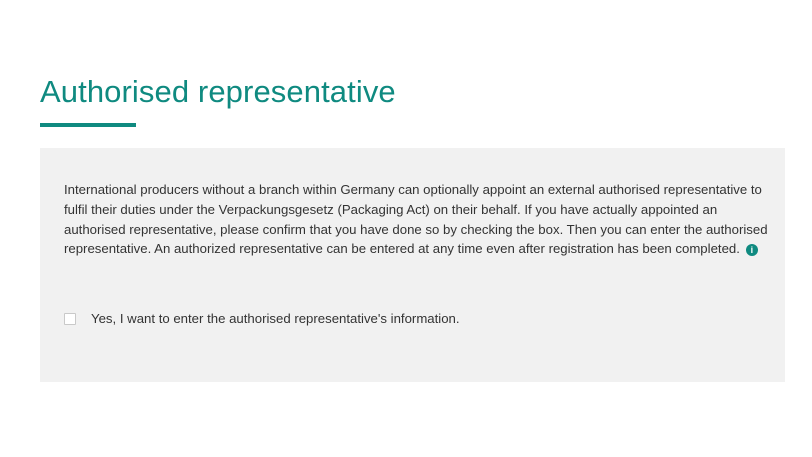  Describe the element at coordinates (751, 250) in the screenshot. I see `info-icon: i` at that location.